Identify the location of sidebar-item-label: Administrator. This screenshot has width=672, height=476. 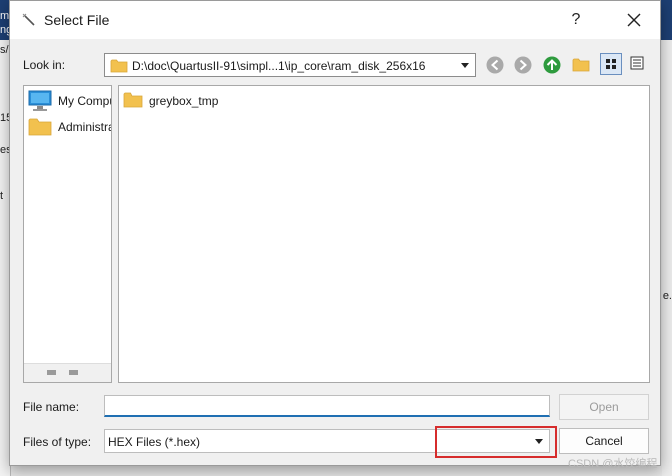
(84, 127).